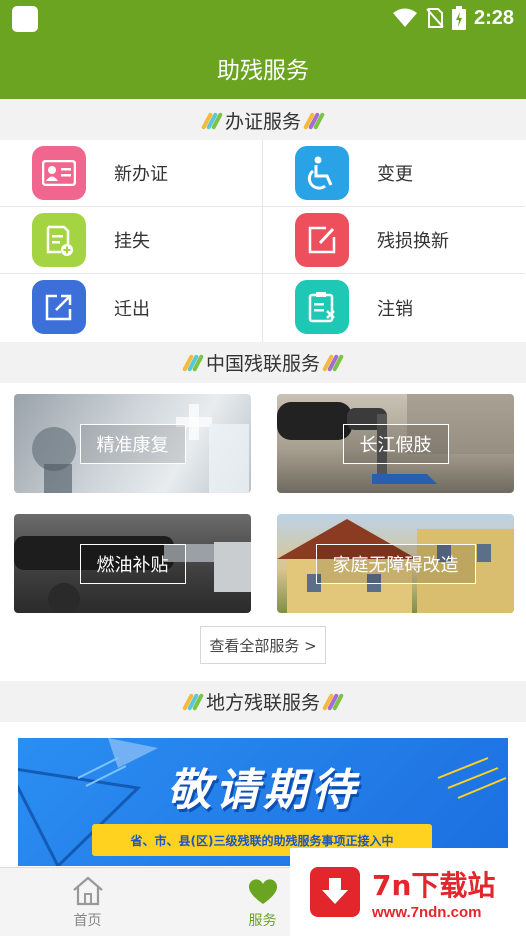 This screenshot has width=526, height=936. Describe the element at coordinates (263, 645) in the screenshot. I see `view-all-services-button: 查看全部服务 >` at that location.